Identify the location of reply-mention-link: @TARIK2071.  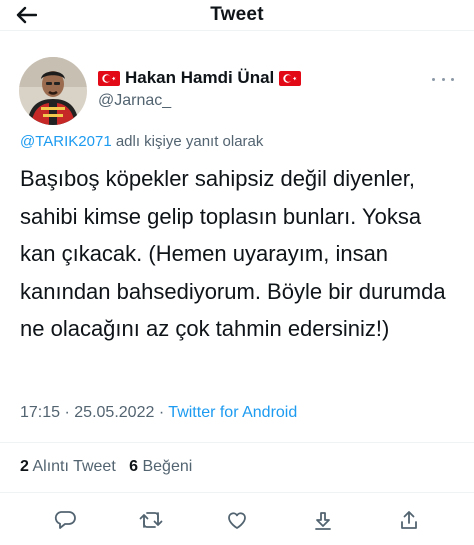
(66, 141).